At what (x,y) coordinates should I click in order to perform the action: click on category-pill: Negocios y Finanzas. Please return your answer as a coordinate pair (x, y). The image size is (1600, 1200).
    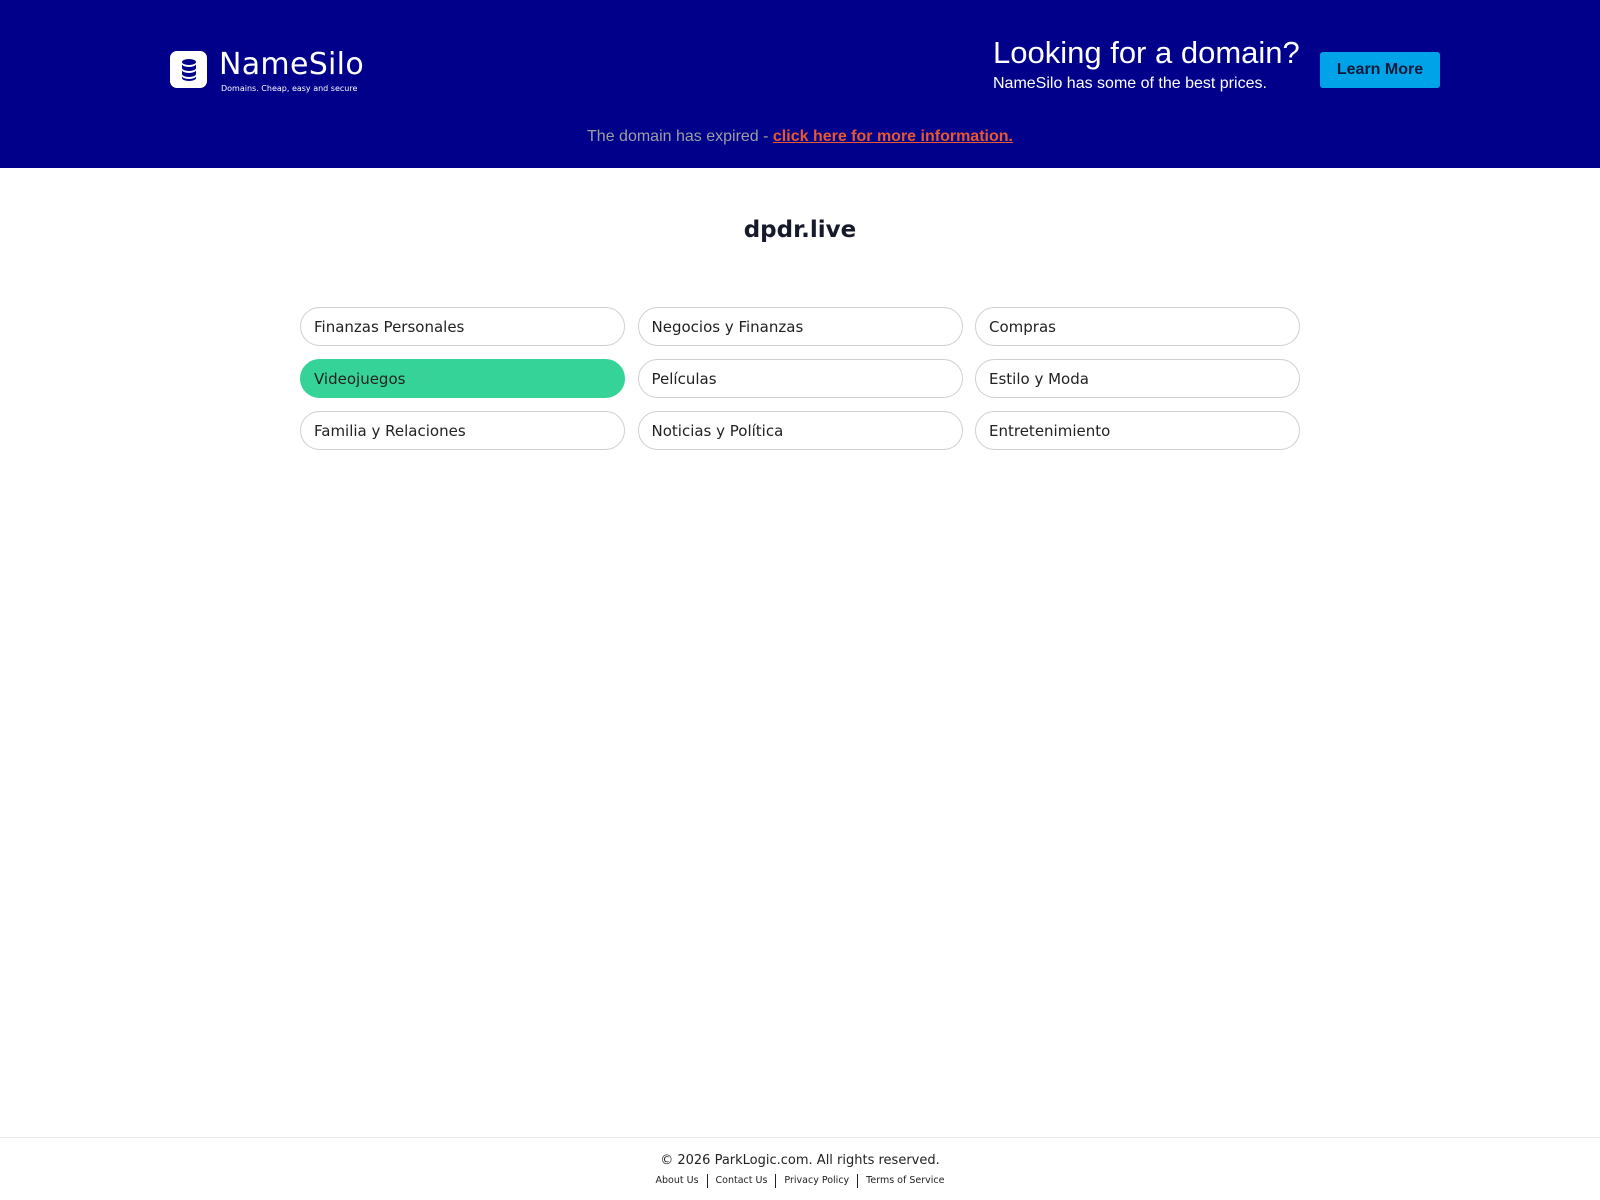
    Looking at the image, I should click on (800, 326).